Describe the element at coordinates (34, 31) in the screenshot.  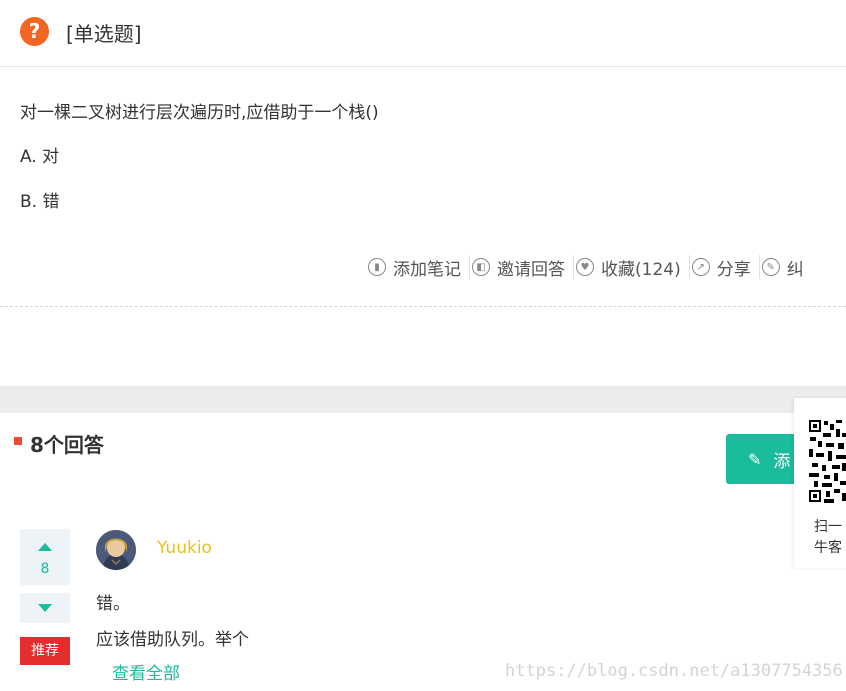
I see `question-mark-icon: ?` at that location.